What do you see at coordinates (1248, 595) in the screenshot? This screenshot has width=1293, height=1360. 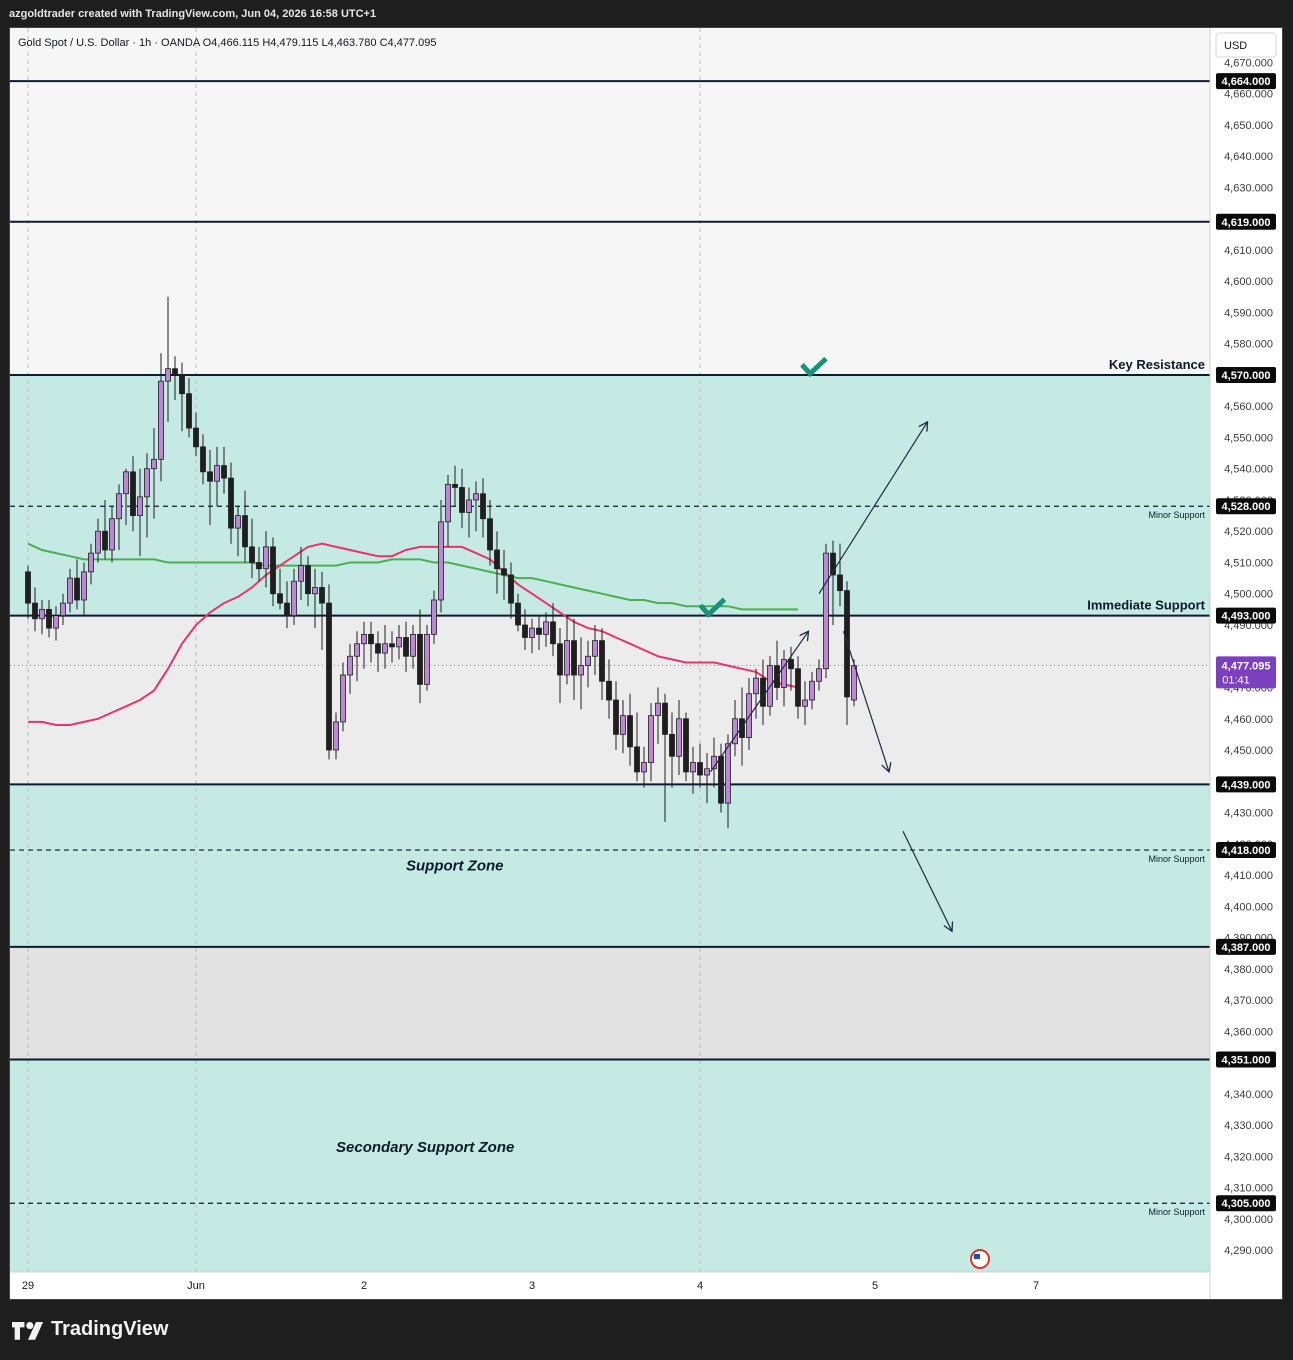 I see `y-tick-label-14: 4,500.000` at bounding box center [1248, 595].